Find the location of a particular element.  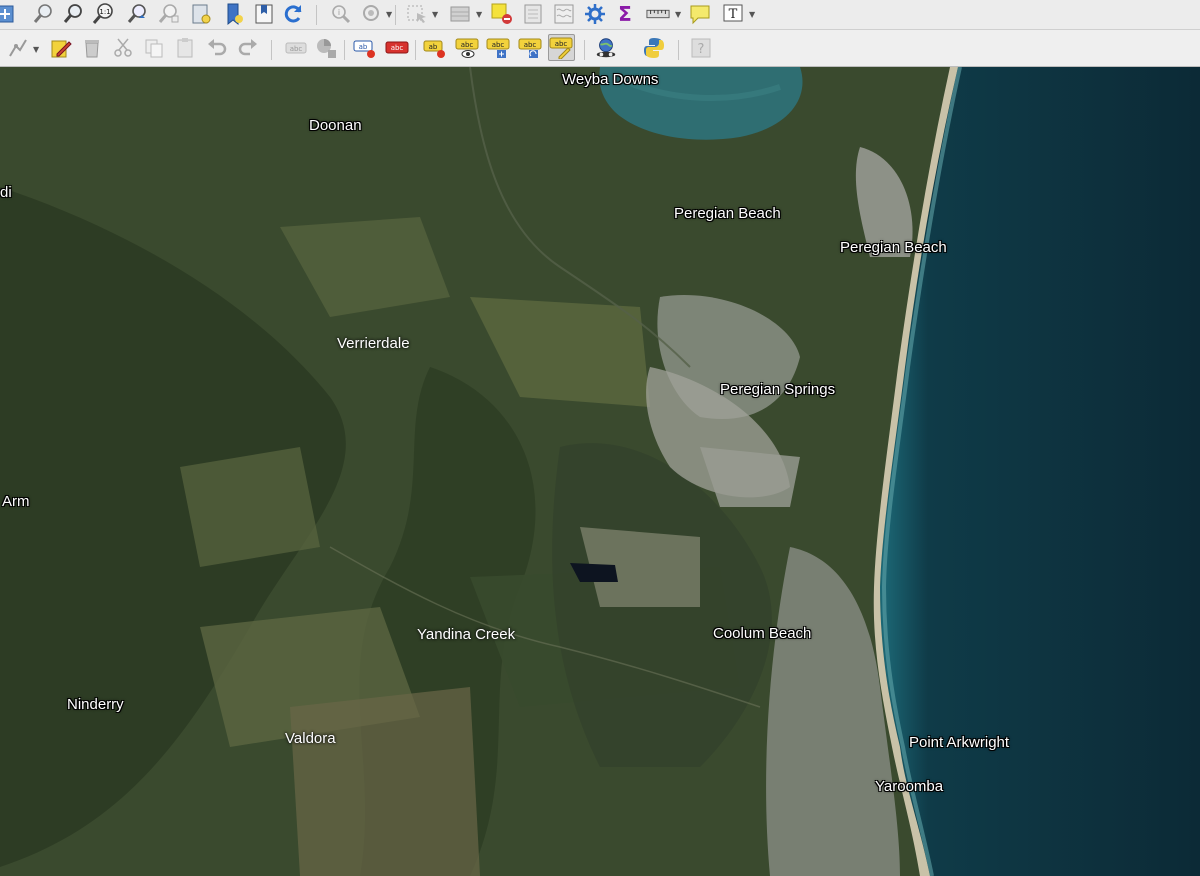

rotate-label-button: abc is located at coordinates (530, 48).